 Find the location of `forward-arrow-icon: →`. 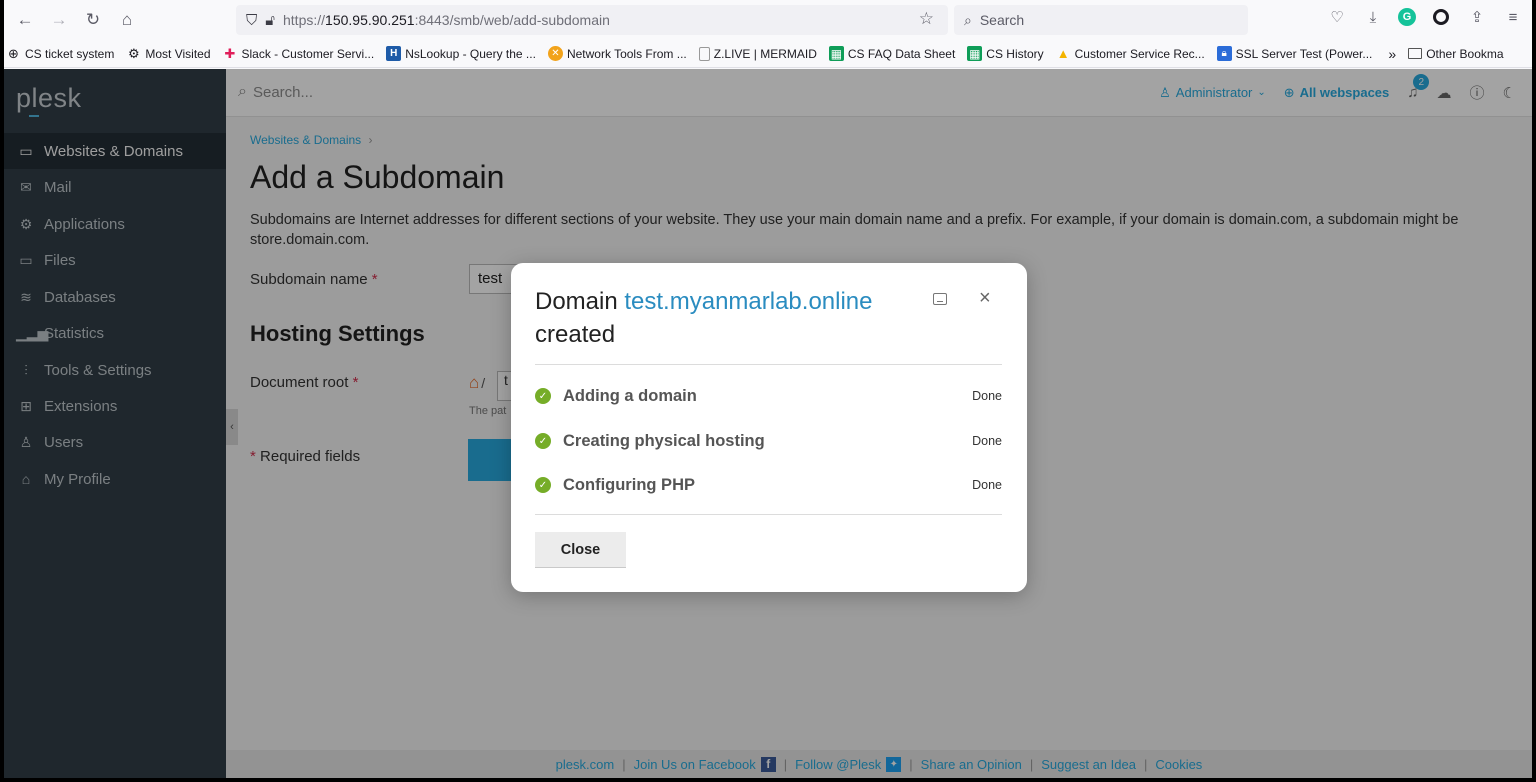

forward-arrow-icon: → is located at coordinates (59, 20).